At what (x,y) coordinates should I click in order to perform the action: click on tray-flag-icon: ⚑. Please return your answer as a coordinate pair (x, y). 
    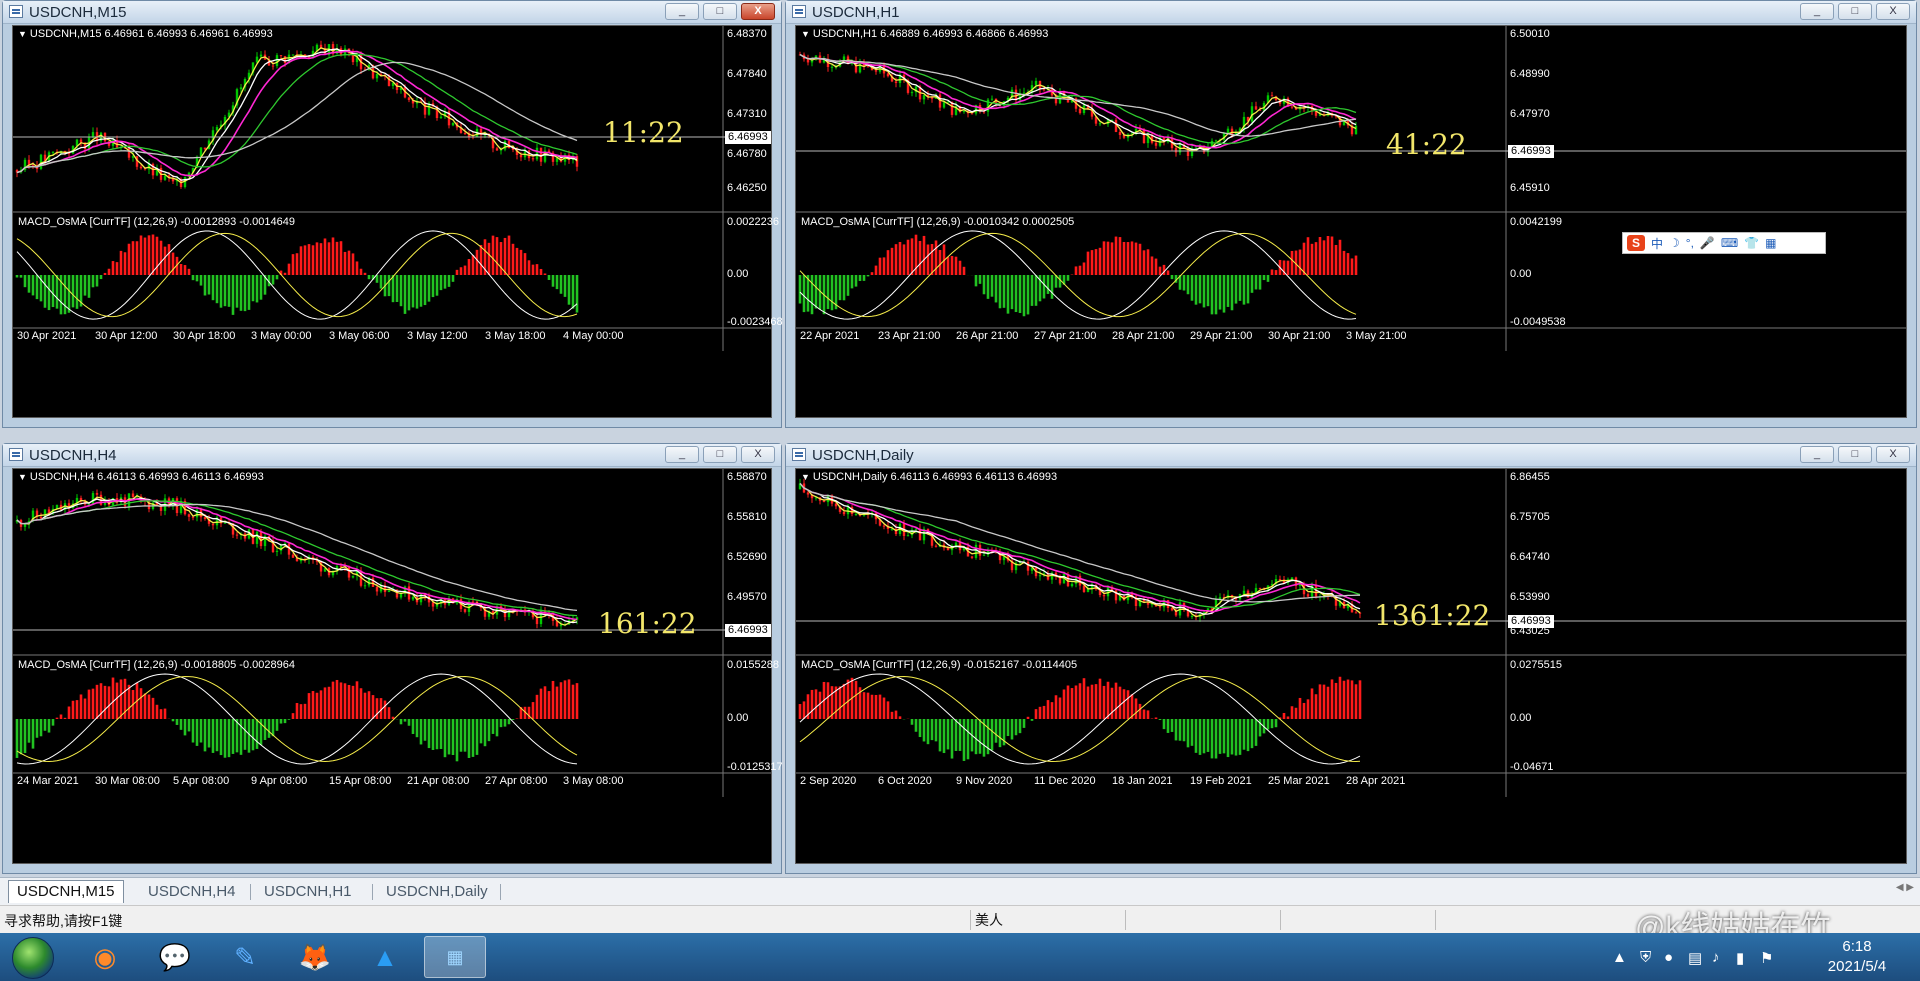
    Looking at the image, I should click on (1766, 958).